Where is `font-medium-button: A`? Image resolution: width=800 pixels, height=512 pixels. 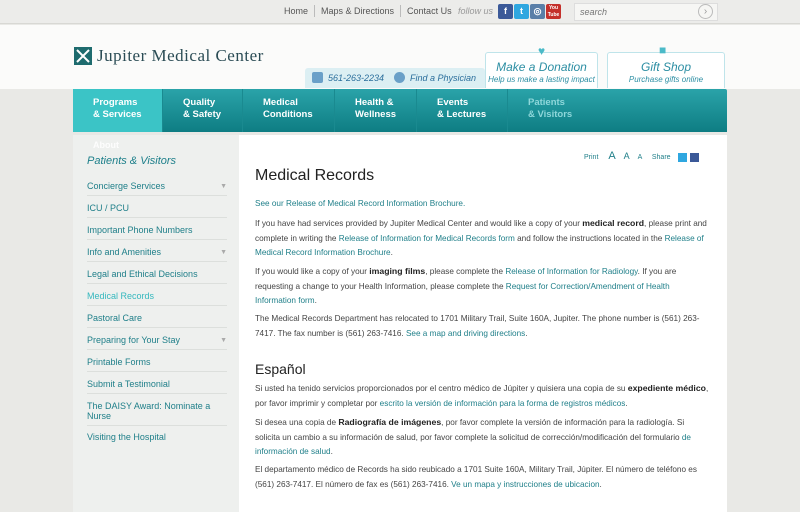 font-medium-button: A is located at coordinates (627, 156).